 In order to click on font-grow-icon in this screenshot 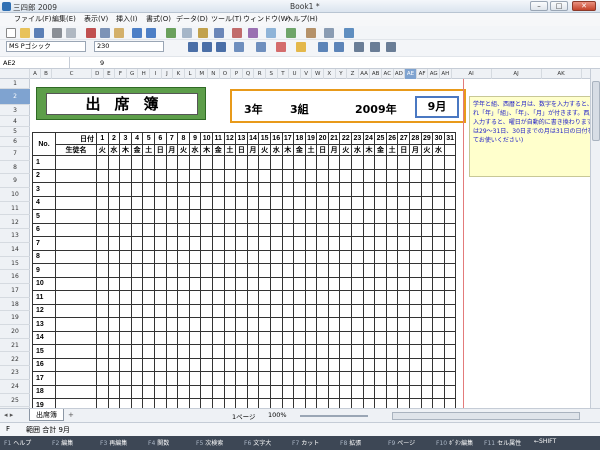, I will do `click(323, 47)`.